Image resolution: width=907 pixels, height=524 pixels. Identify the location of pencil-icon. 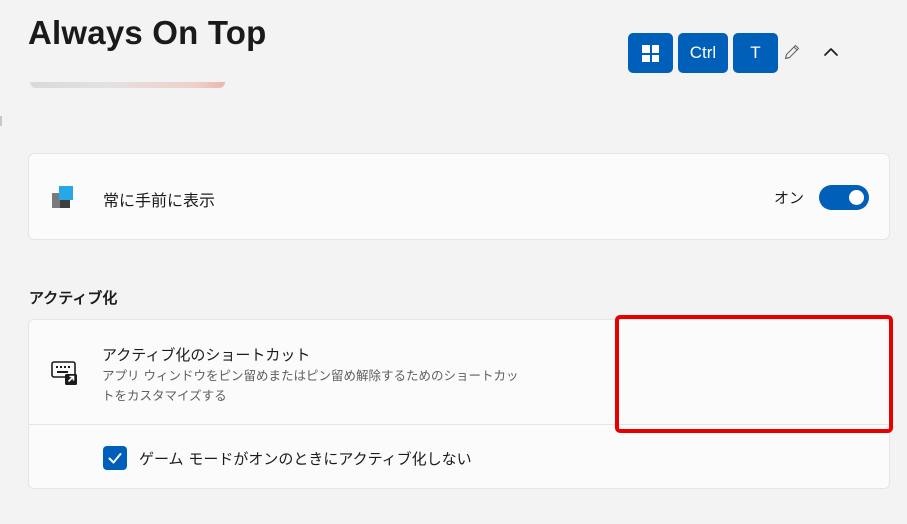
(792, 52).